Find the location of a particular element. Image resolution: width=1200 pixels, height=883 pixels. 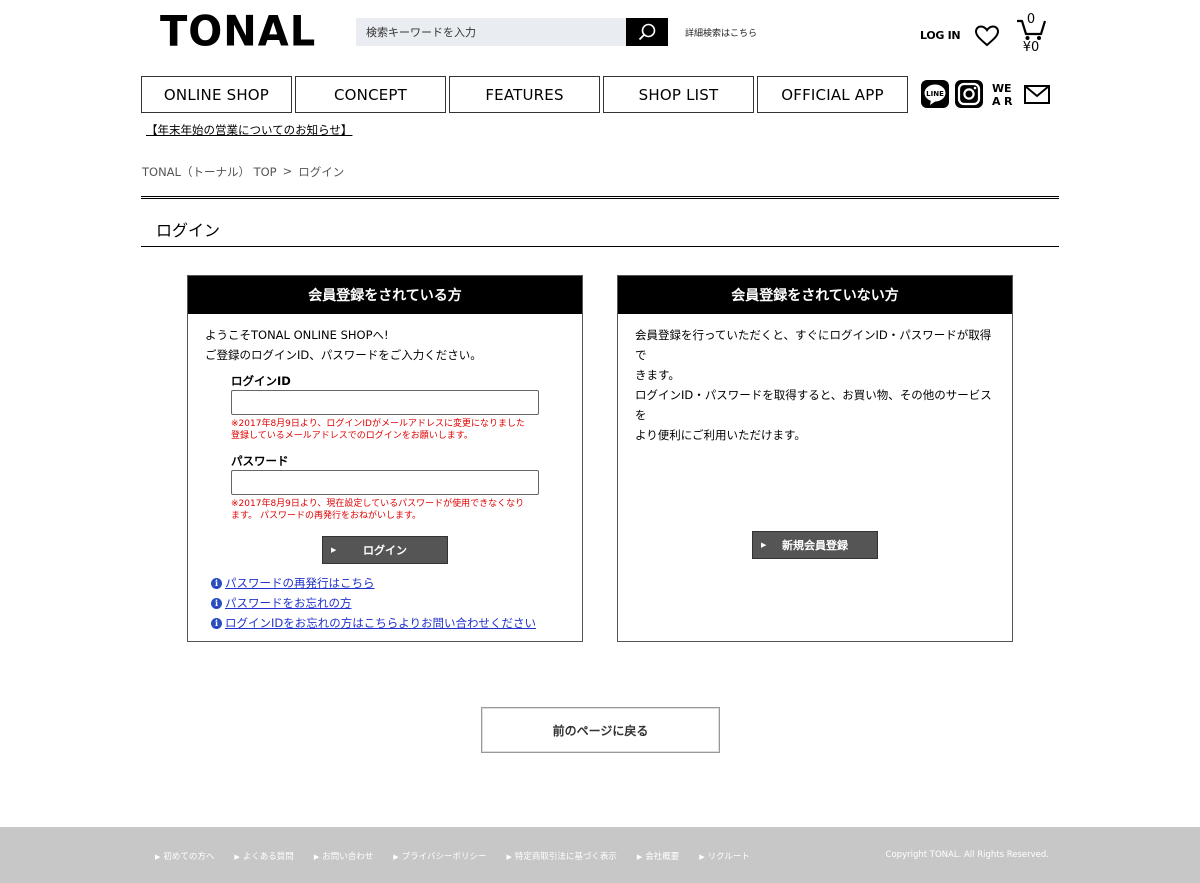

footer-link-company: 会社概要 is located at coordinates (658, 856).